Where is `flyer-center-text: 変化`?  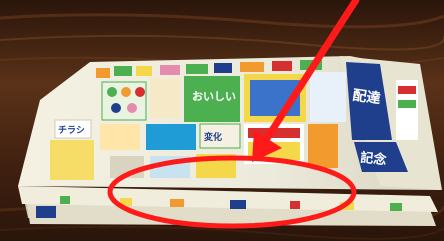
flyer-center-text: 変化 is located at coordinates (213, 137).